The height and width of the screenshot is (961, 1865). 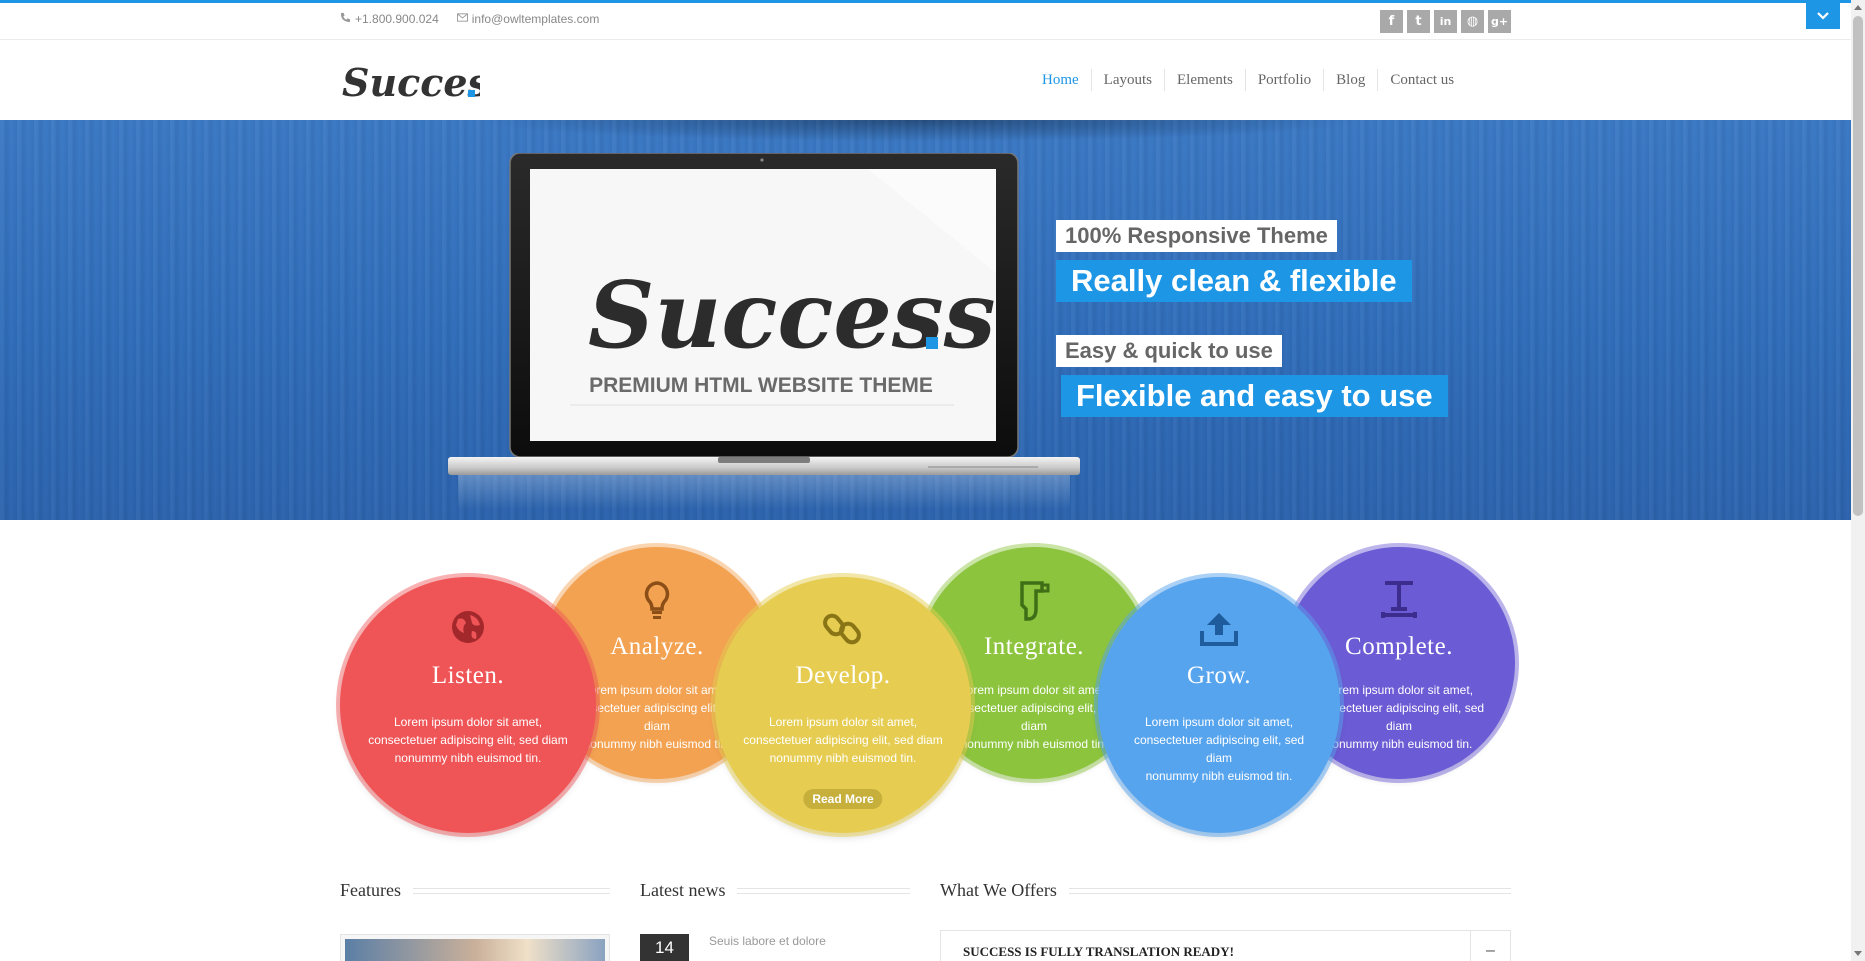 I want to click on linkedin-icon: in, so click(x=1445, y=21).